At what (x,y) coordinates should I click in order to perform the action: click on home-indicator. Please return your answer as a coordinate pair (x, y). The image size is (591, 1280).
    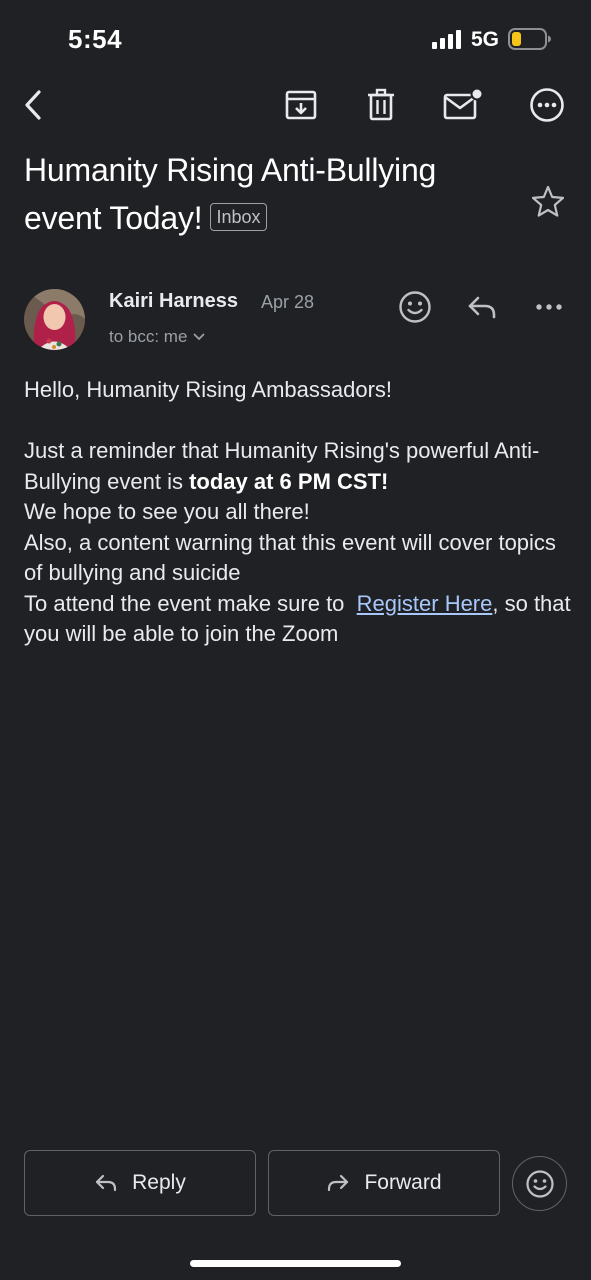
    Looking at the image, I should click on (295, 1263).